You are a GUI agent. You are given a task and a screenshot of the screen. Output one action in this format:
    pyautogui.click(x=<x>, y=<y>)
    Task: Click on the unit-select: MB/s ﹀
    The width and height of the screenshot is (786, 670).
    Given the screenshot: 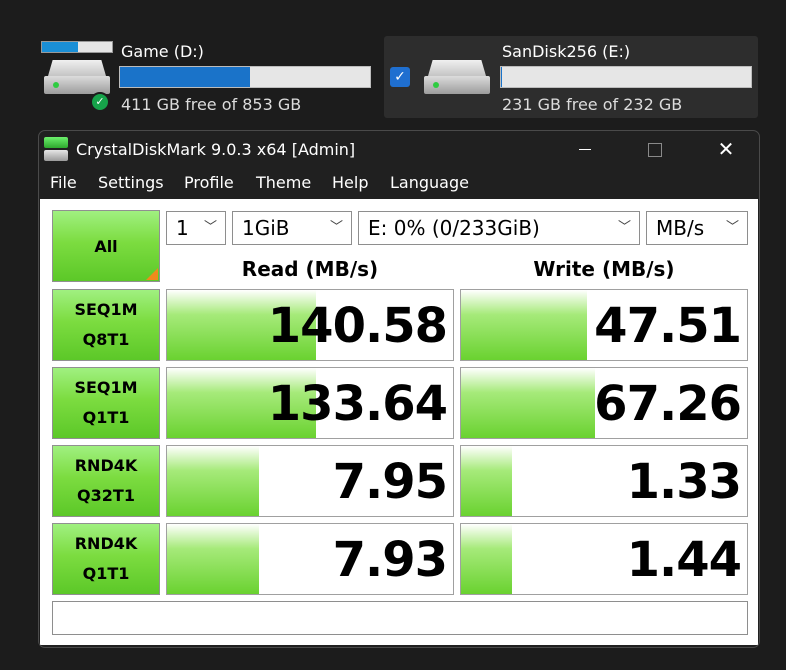 What is the action you would take?
    pyautogui.click(x=697, y=228)
    